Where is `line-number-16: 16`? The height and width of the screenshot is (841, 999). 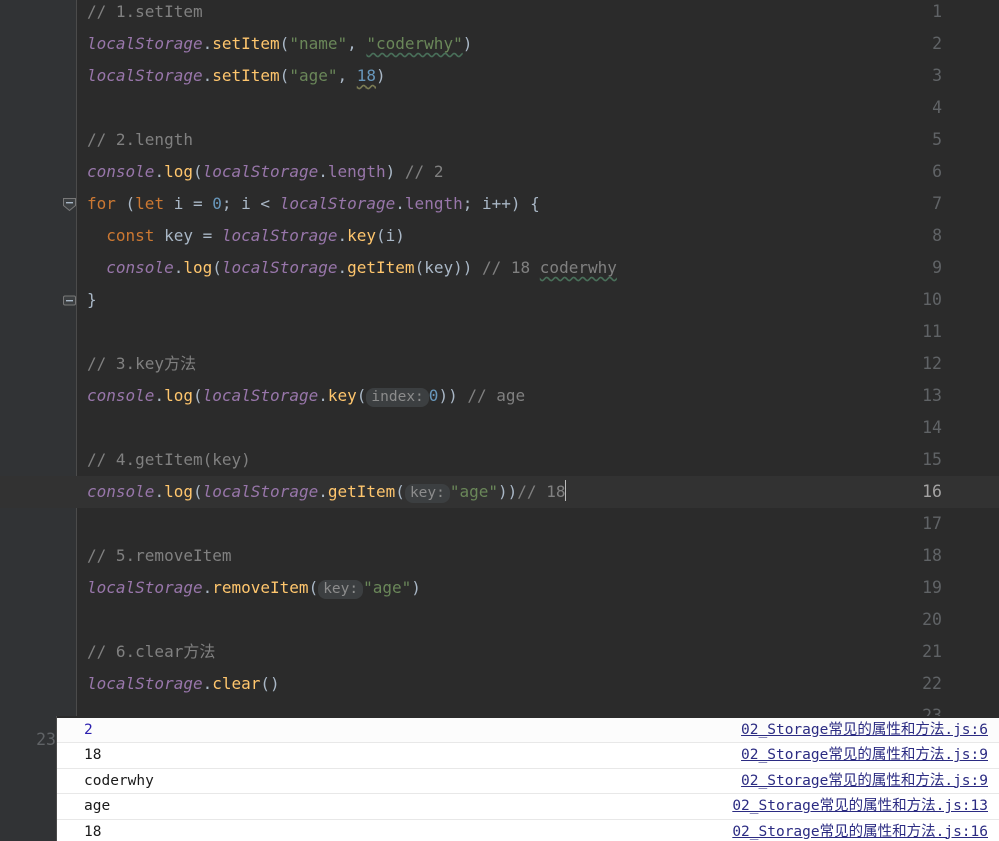 line-number-16: 16 is located at coordinates (922, 492).